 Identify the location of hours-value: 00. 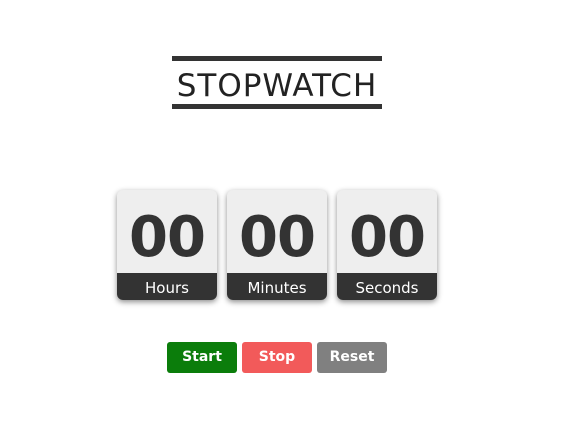
(167, 237).